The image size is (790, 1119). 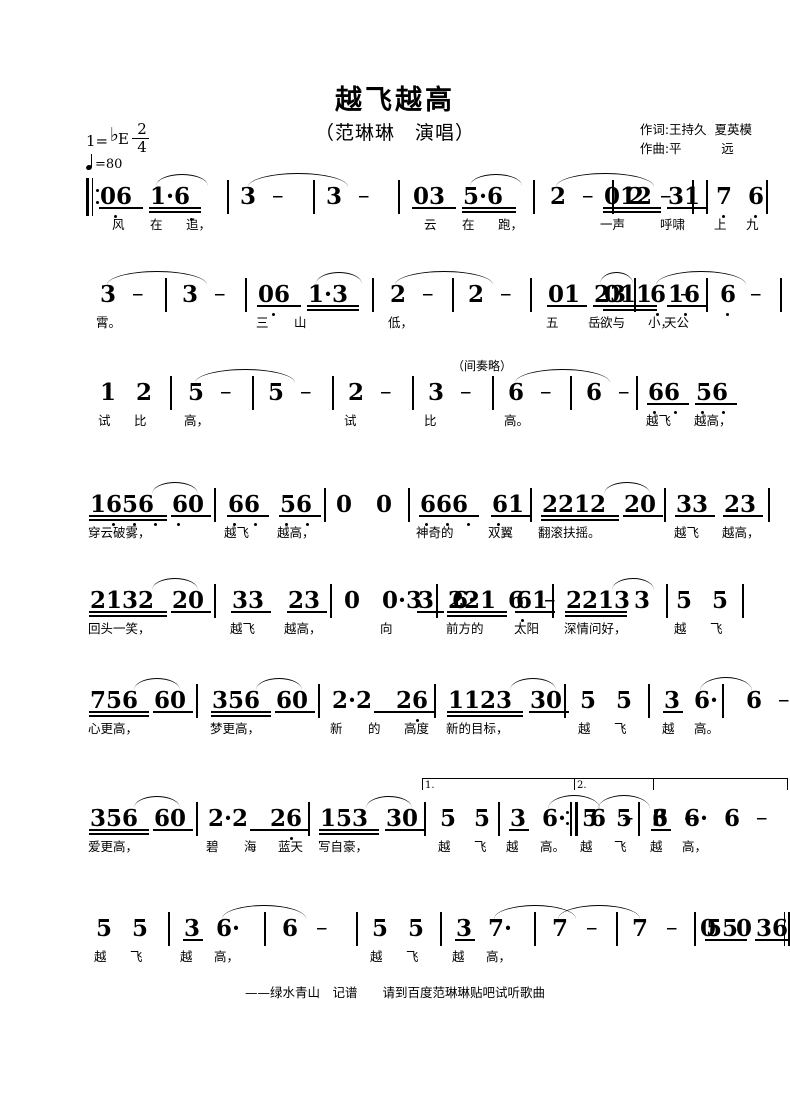 I want to click on lyric-syllable: 飞, so click(x=716, y=628).